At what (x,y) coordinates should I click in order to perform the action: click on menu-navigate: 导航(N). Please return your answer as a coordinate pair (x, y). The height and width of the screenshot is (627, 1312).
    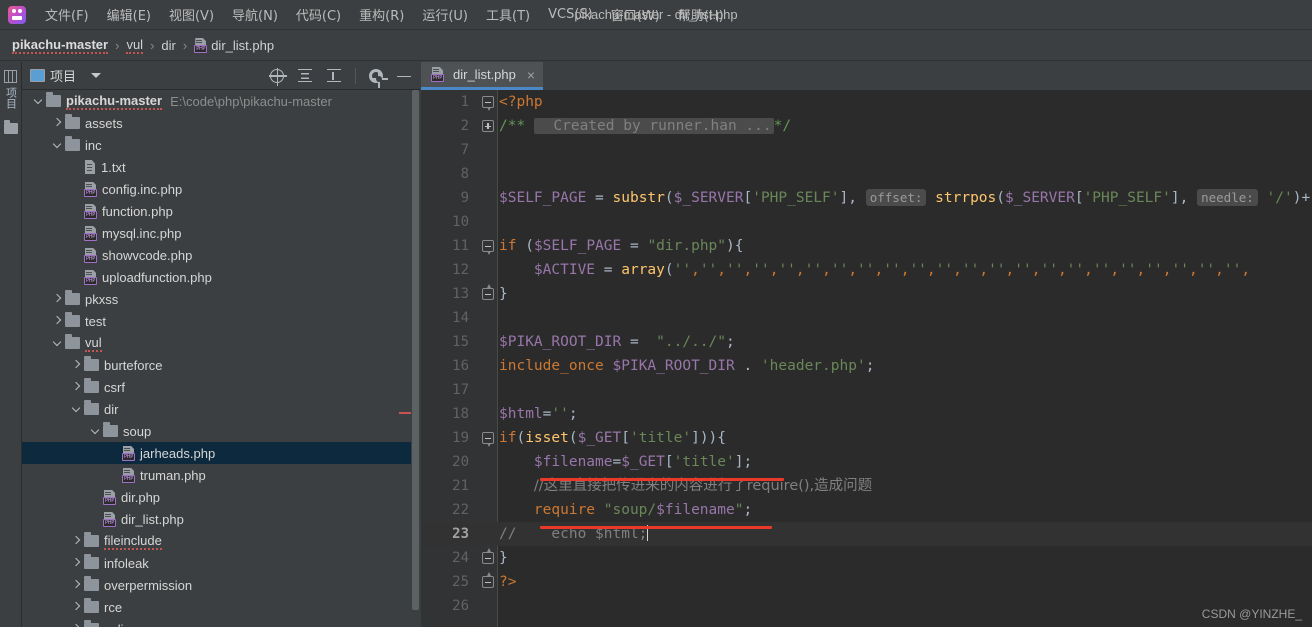
    Looking at the image, I should click on (255, 14).